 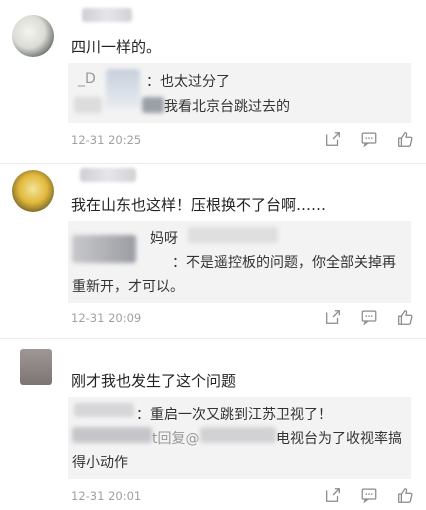 What do you see at coordinates (128, 287) in the screenshot?
I see `reply-text: 重新开，才可以。` at bounding box center [128, 287].